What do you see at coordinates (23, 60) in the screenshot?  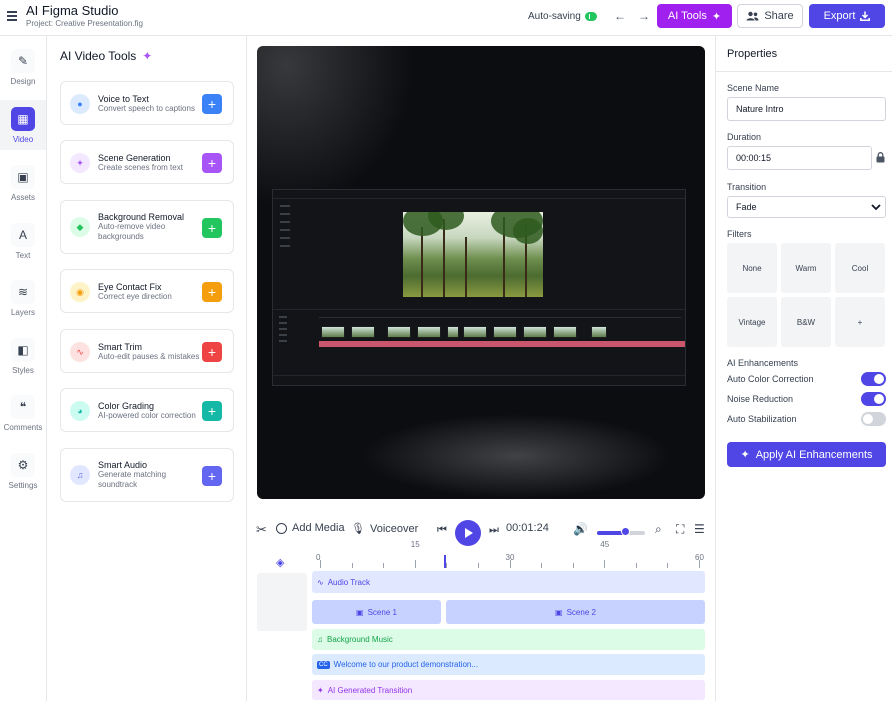 I see `design-icon: ✎` at bounding box center [23, 60].